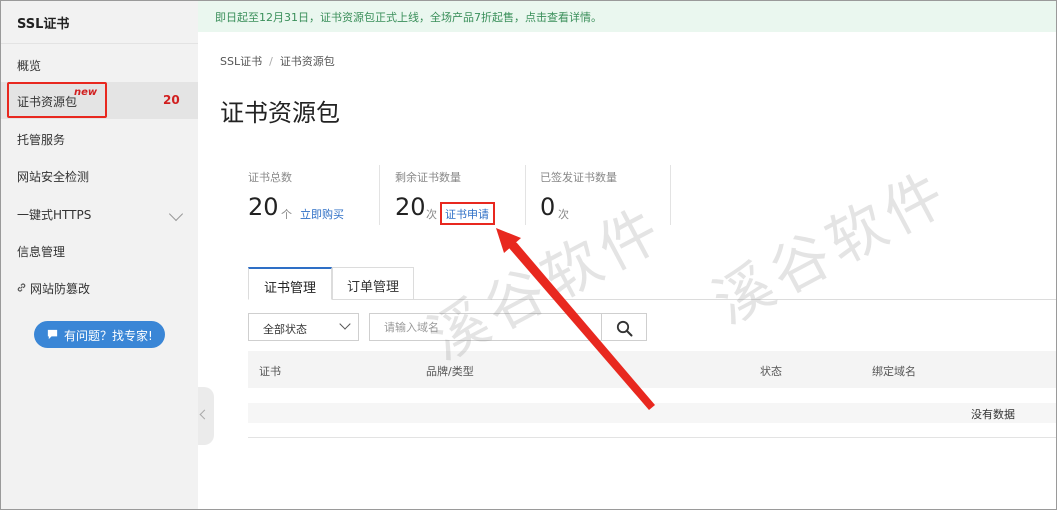 This screenshot has width=1057, height=510. Describe the element at coordinates (322, 214) in the screenshot. I see `buy-now-link: 立即购买` at that location.